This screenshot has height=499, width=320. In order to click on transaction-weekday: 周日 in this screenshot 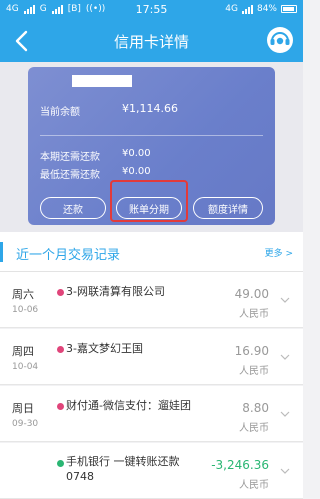, I will do `click(23, 408)`.